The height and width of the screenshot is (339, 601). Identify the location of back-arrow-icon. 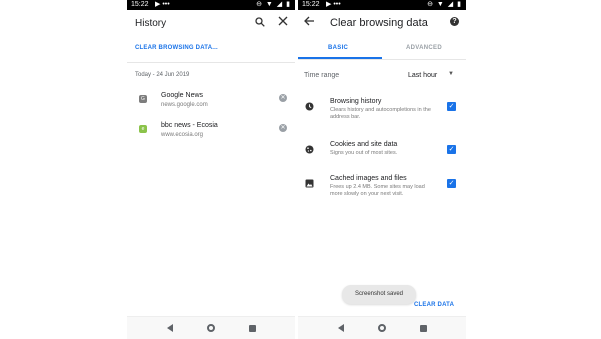
(309, 22).